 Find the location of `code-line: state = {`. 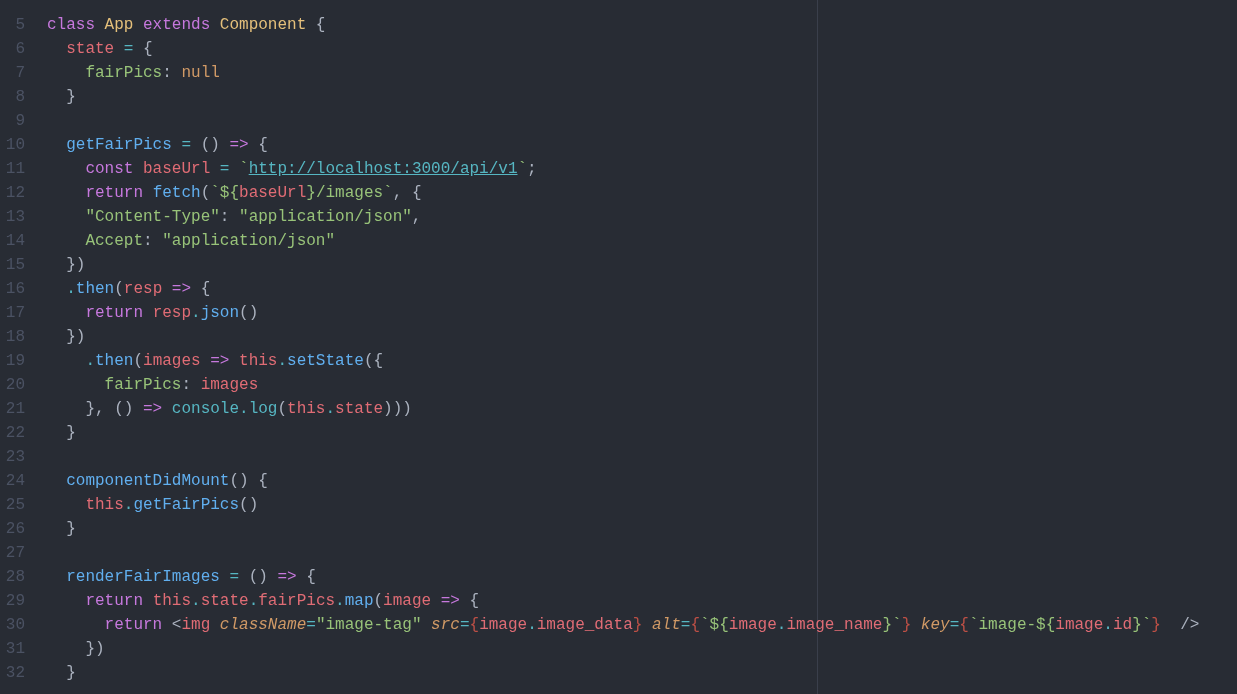

code-line: state = { is located at coordinates (109, 49).